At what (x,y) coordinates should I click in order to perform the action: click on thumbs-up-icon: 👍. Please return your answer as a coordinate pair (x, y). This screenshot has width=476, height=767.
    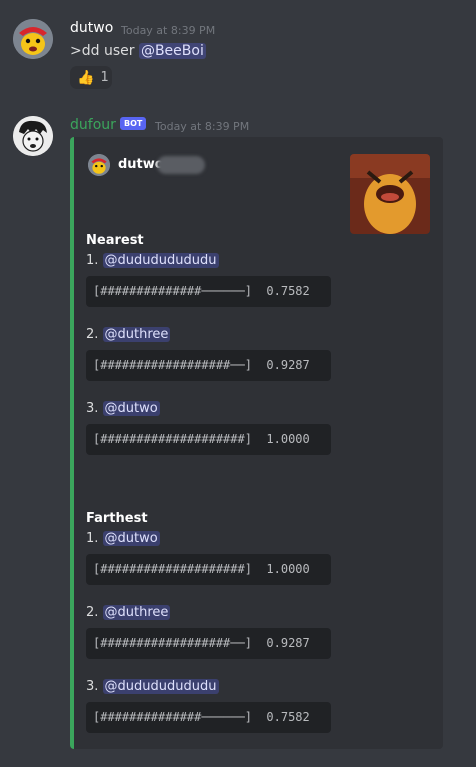
    Looking at the image, I should click on (86, 77).